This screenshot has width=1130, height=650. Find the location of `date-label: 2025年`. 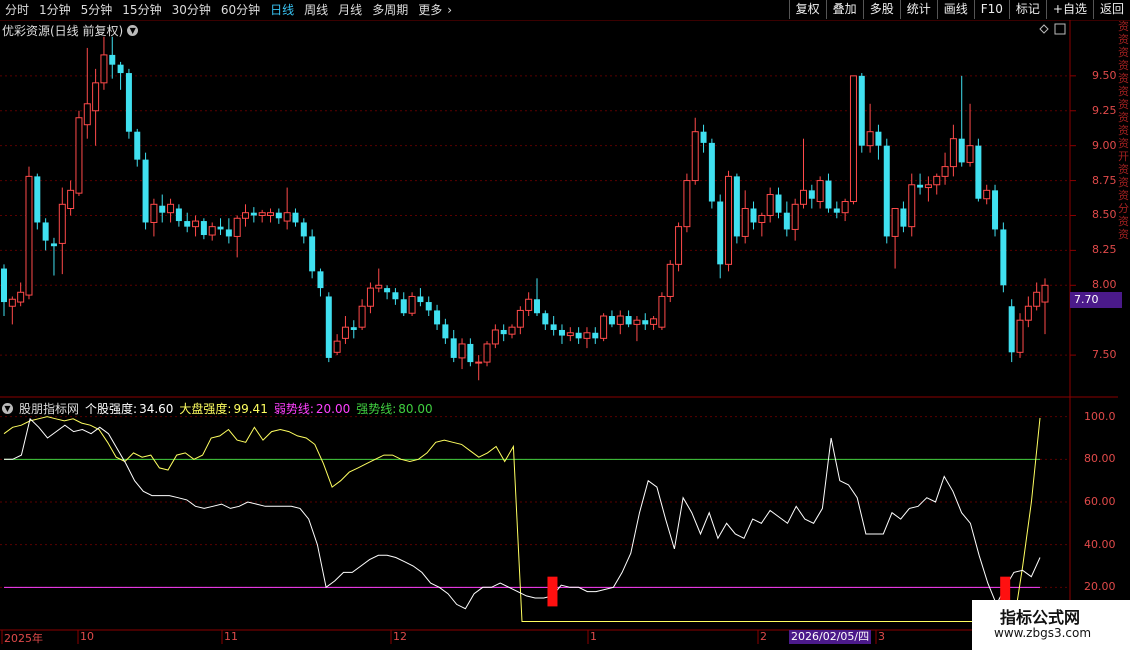

date-label: 2025年 is located at coordinates (23, 638).